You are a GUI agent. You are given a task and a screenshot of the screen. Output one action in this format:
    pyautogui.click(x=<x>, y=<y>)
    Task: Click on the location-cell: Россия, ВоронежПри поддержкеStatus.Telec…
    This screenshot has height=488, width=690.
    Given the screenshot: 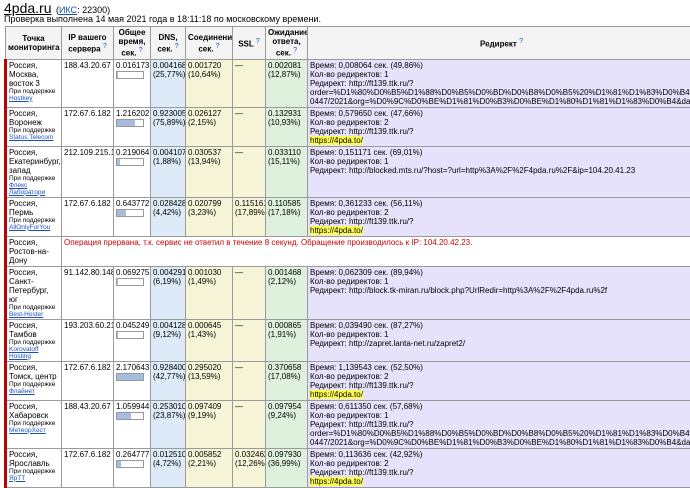 What is the action you would take?
    pyautogui.click(x=34, y=126)
    